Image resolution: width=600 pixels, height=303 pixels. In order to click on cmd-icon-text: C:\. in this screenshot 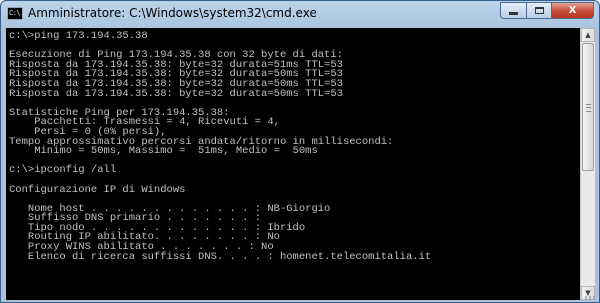, I will do `click(16, 13)`.